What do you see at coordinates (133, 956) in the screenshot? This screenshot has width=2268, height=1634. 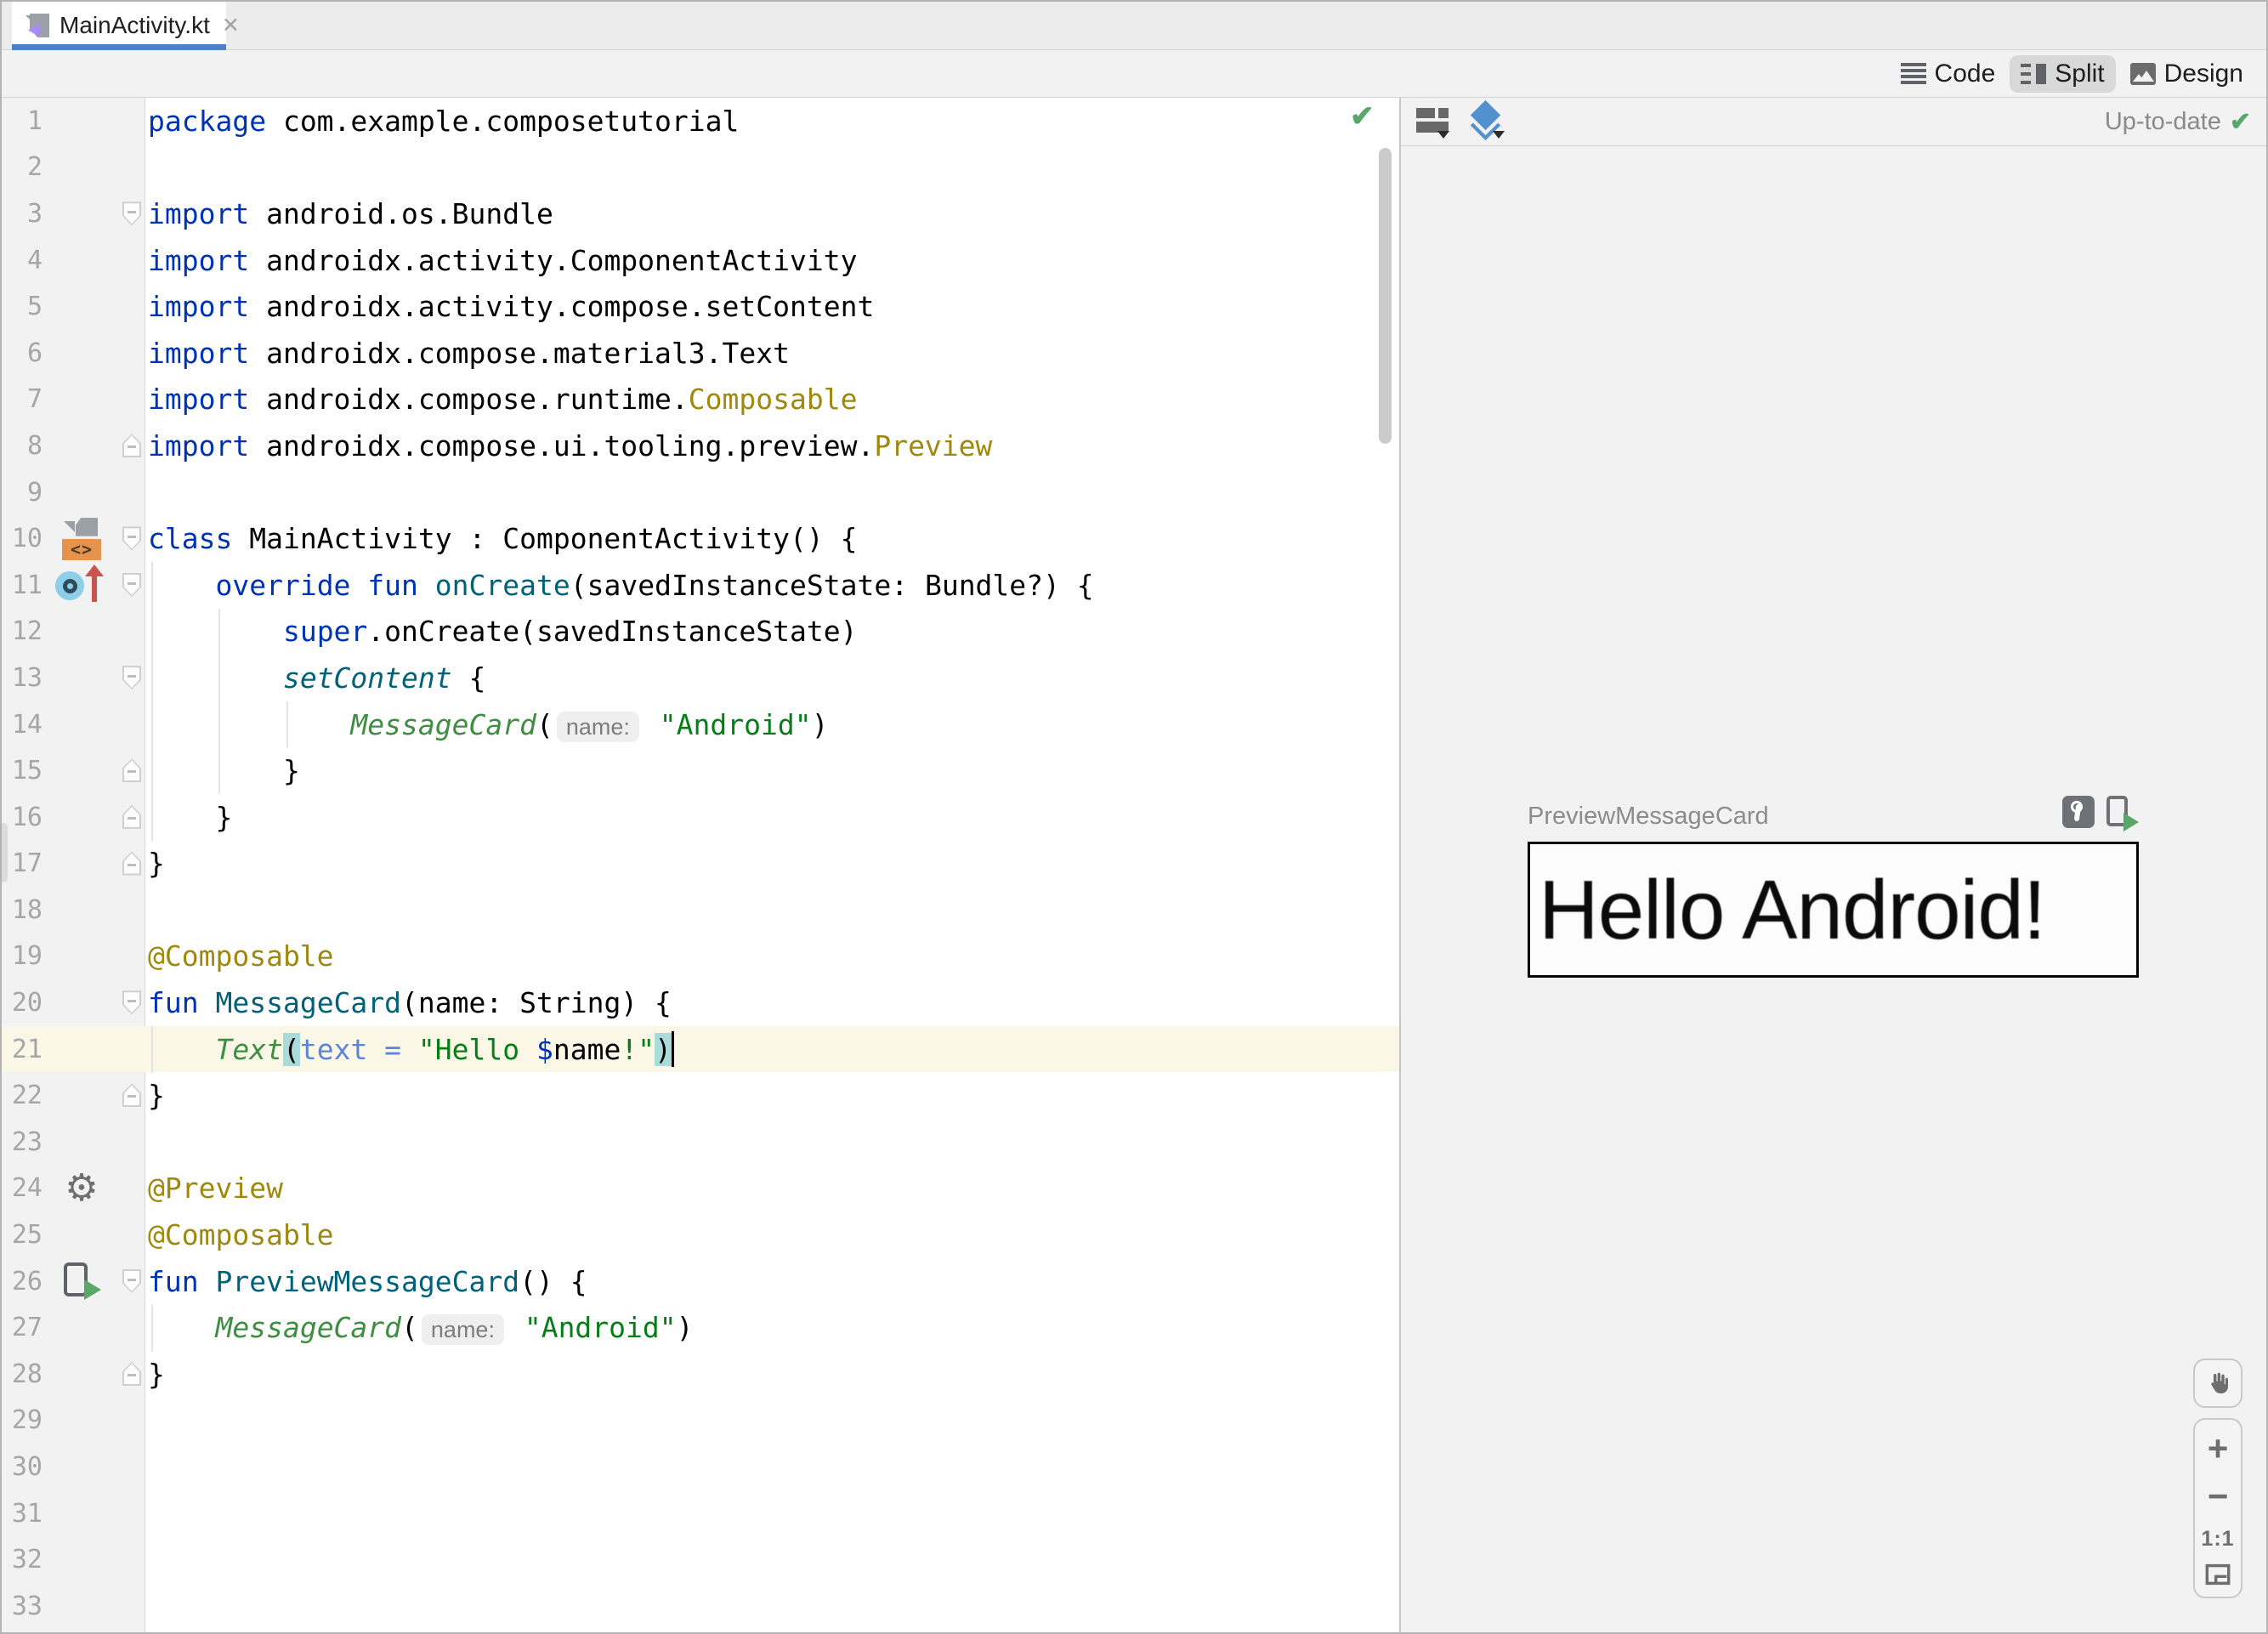 I see `fold-column` at bounding box center [133, 956].